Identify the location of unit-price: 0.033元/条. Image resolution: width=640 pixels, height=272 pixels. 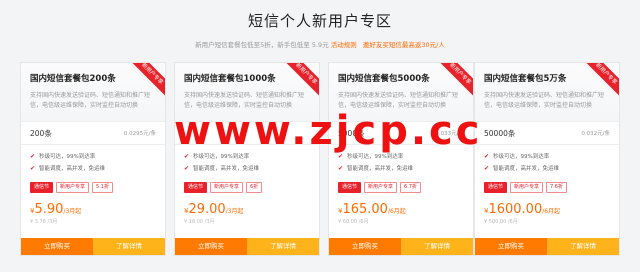
(449, 134).